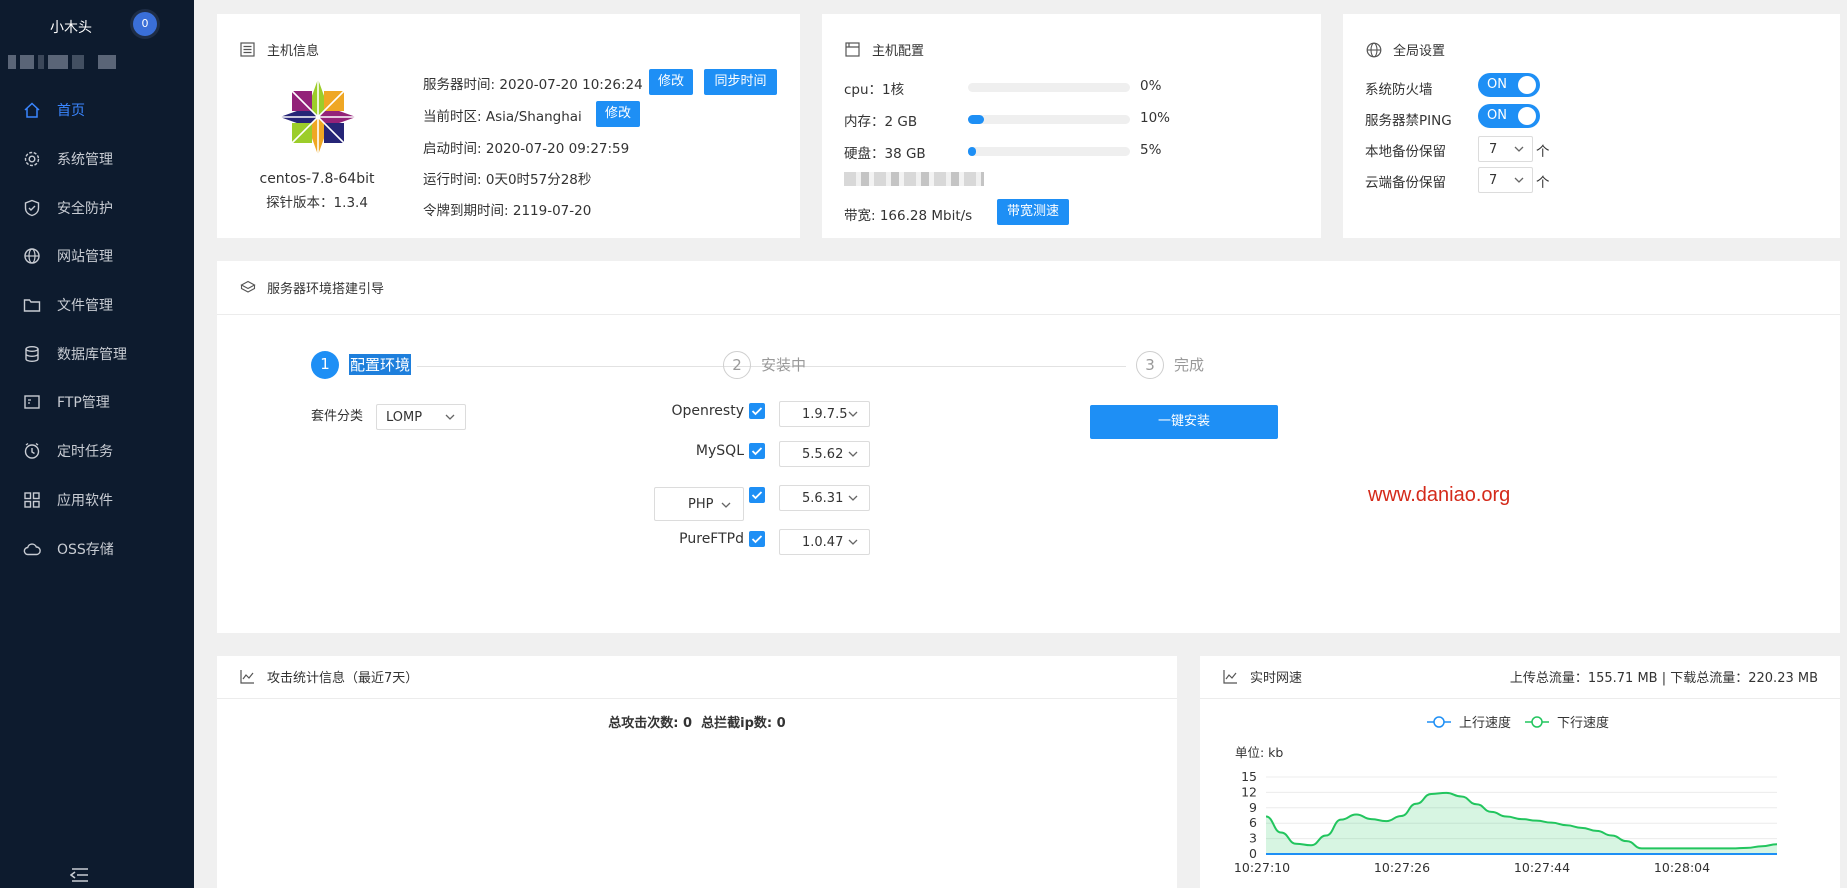 The image size is (1847, 888). I want to click on ping-toggle: ON, so click(1509, 116).